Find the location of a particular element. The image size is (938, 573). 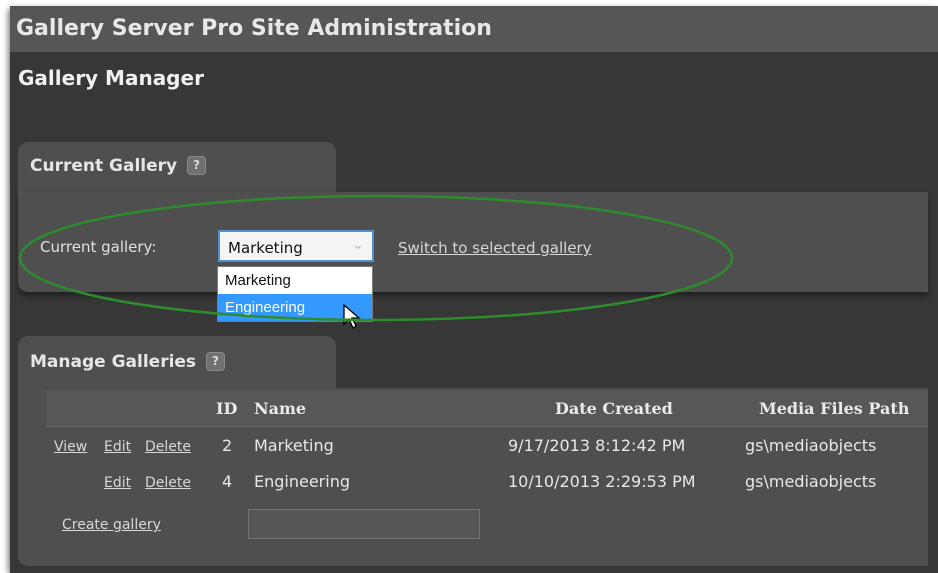

column-header-media-path: Media Files Path is located at coordinates (834, 408).